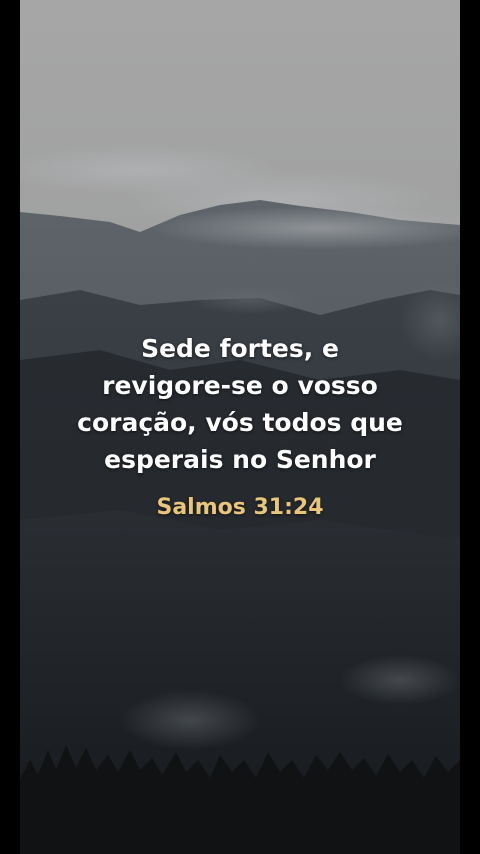  Describe the element at coordinates (240, 459) in the screenshot. I see `verse-line: esperais no Senhor` at that location.